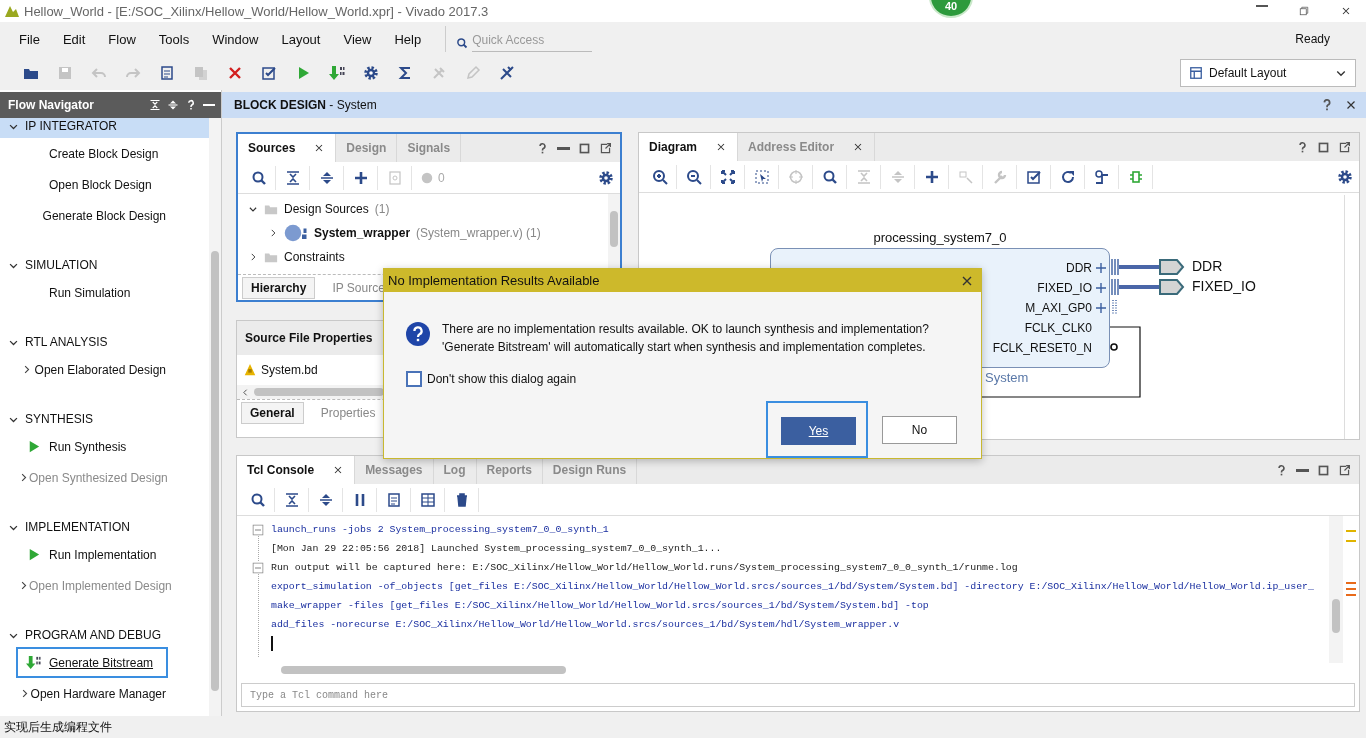  Describe the element at coordinates (306, 105) in the screenshot. I see `panel-title: BLOCK DESIGN - System` at that location.